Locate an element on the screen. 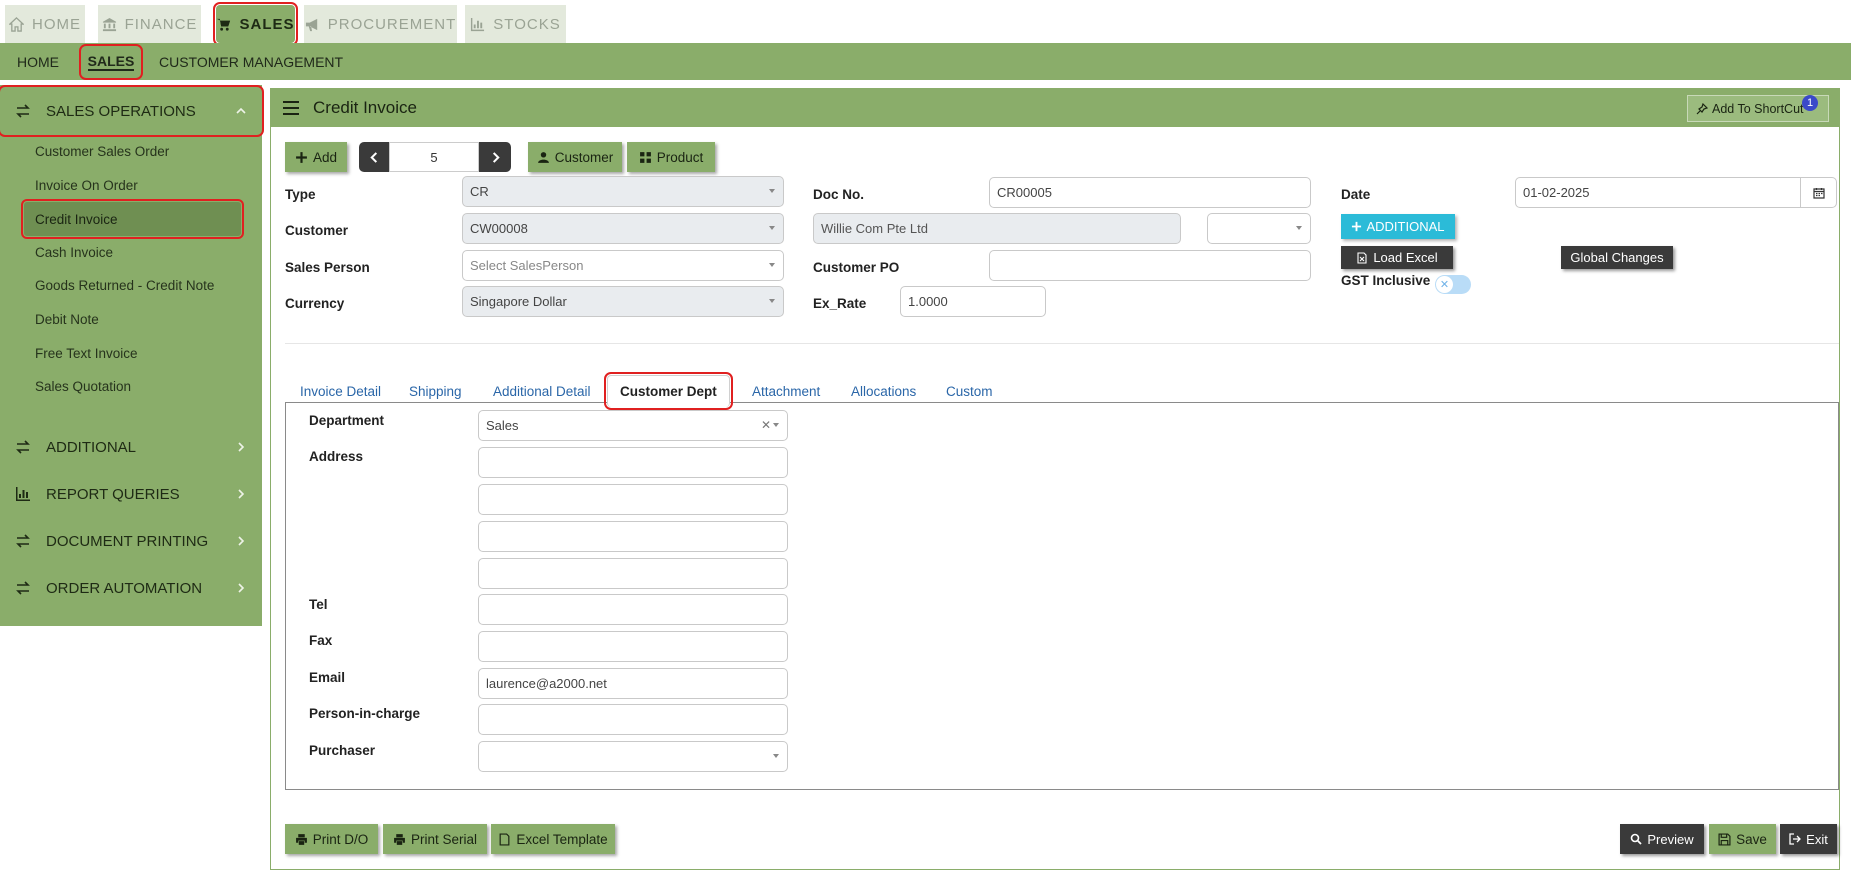  top-tab-label: STOCKS is located at coordinates (527, 24).